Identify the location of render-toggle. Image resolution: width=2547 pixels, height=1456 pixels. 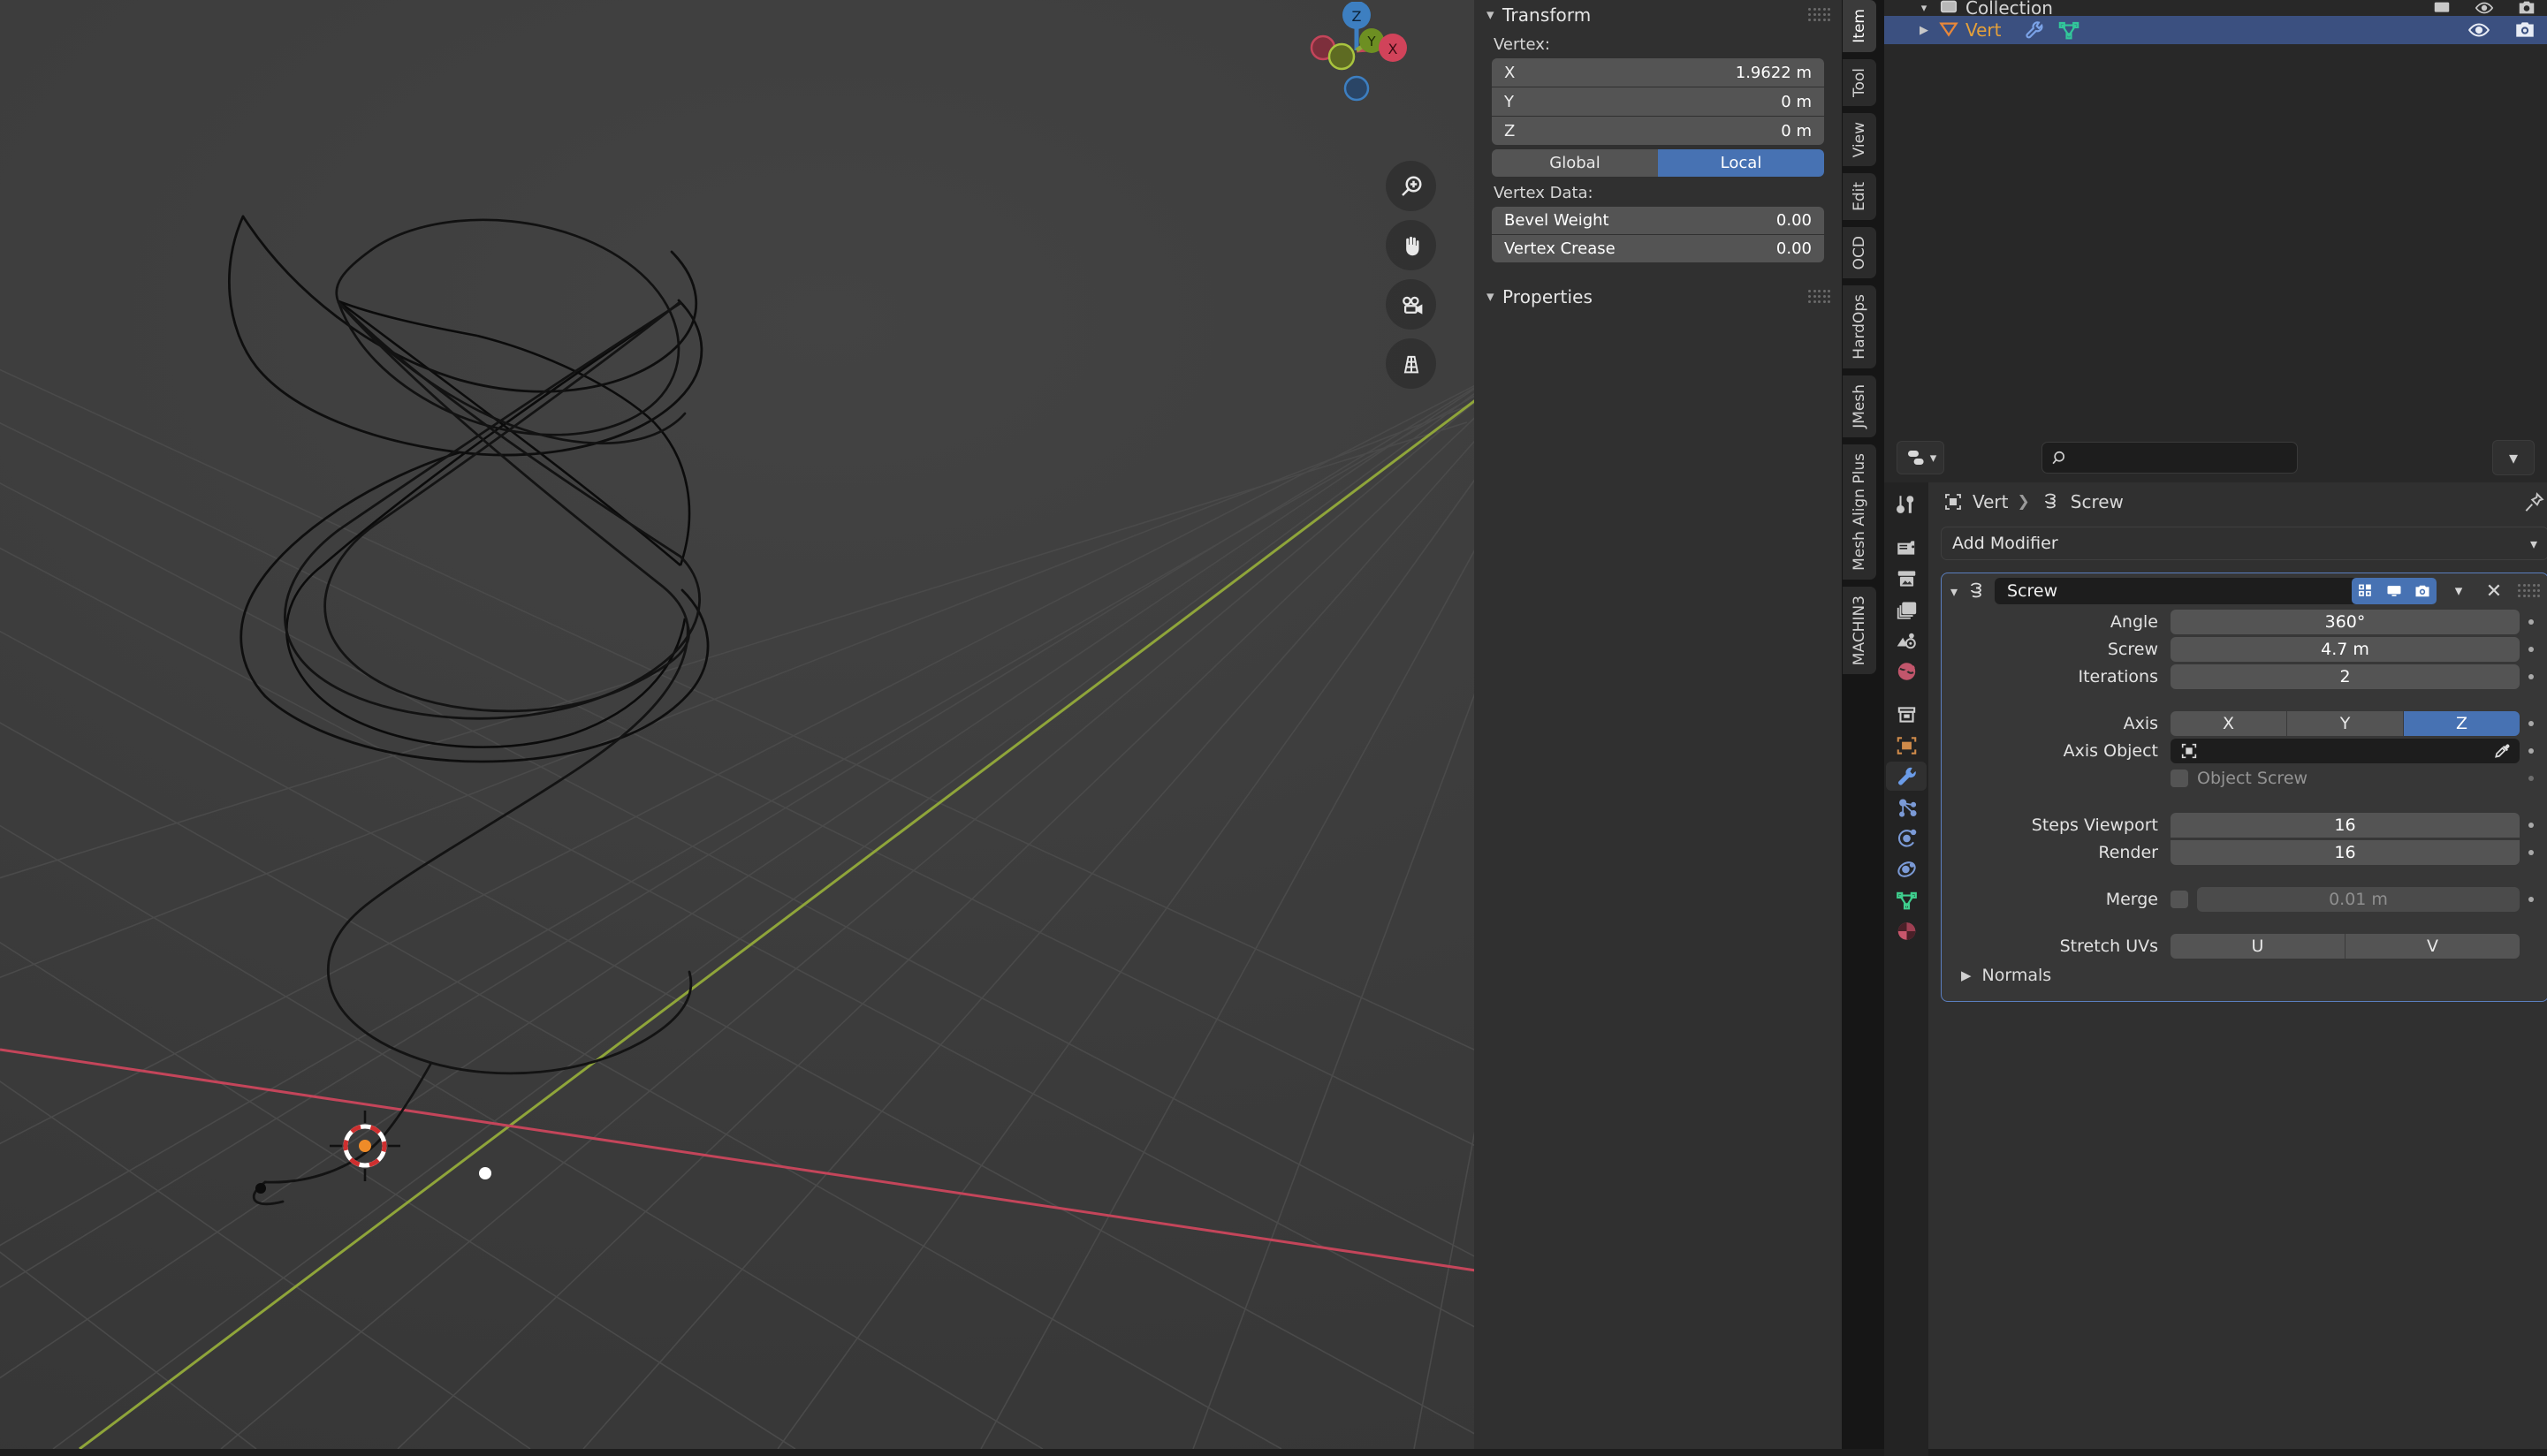
(2422, 591).